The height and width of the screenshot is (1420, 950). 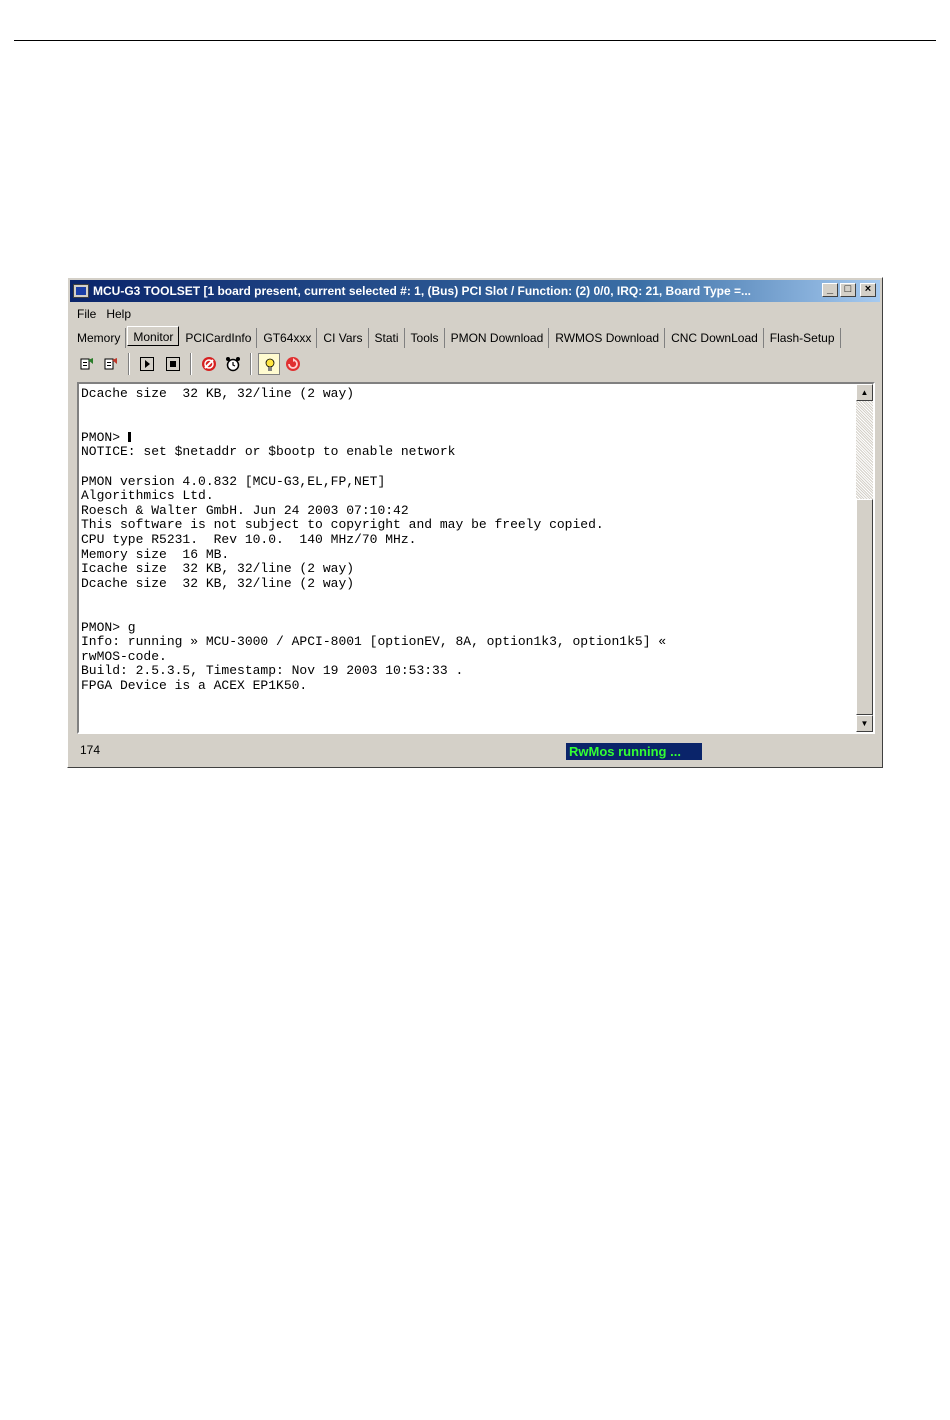 What do you see at coordinates (90, 750) in the screenshot?
I see `status-line-count: 174` at bounding box center [90, 750].